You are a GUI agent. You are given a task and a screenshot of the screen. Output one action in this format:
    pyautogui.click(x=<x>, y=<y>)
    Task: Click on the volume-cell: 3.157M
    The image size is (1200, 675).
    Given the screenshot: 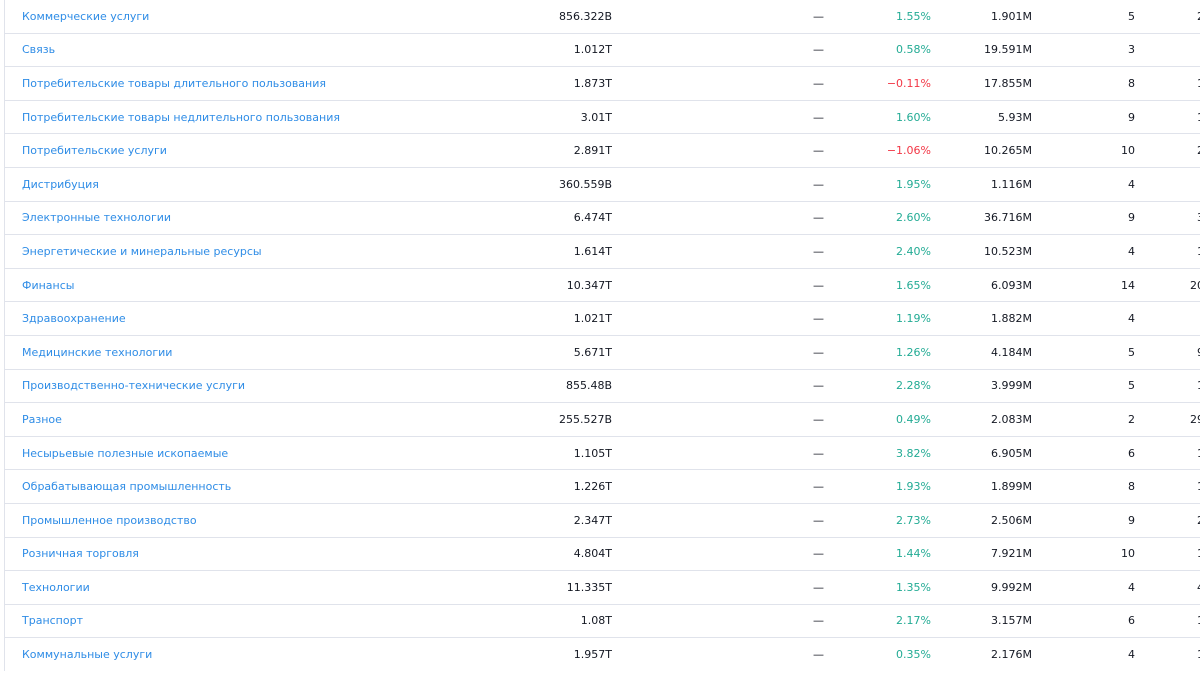 What is the action you would take?
    pyautogui.click(x=981, y=621)
    